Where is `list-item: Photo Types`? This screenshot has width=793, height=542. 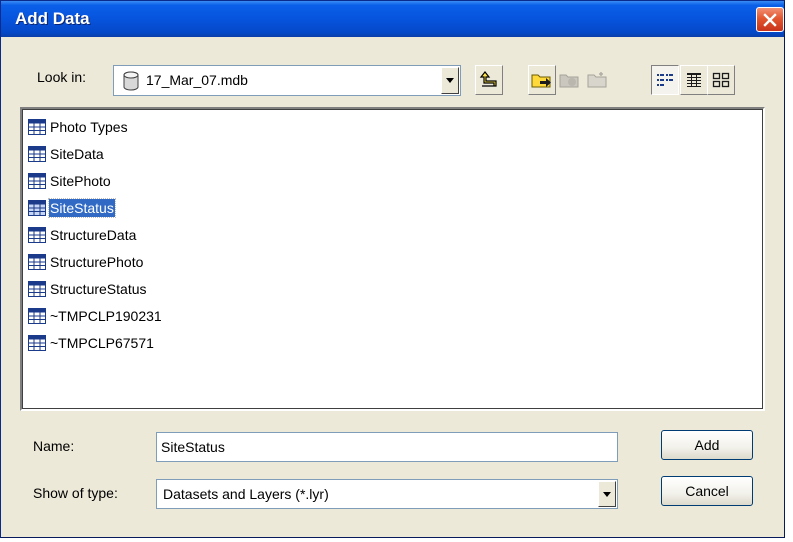
list-item: Photo Types is located at coordinates (78, 127).